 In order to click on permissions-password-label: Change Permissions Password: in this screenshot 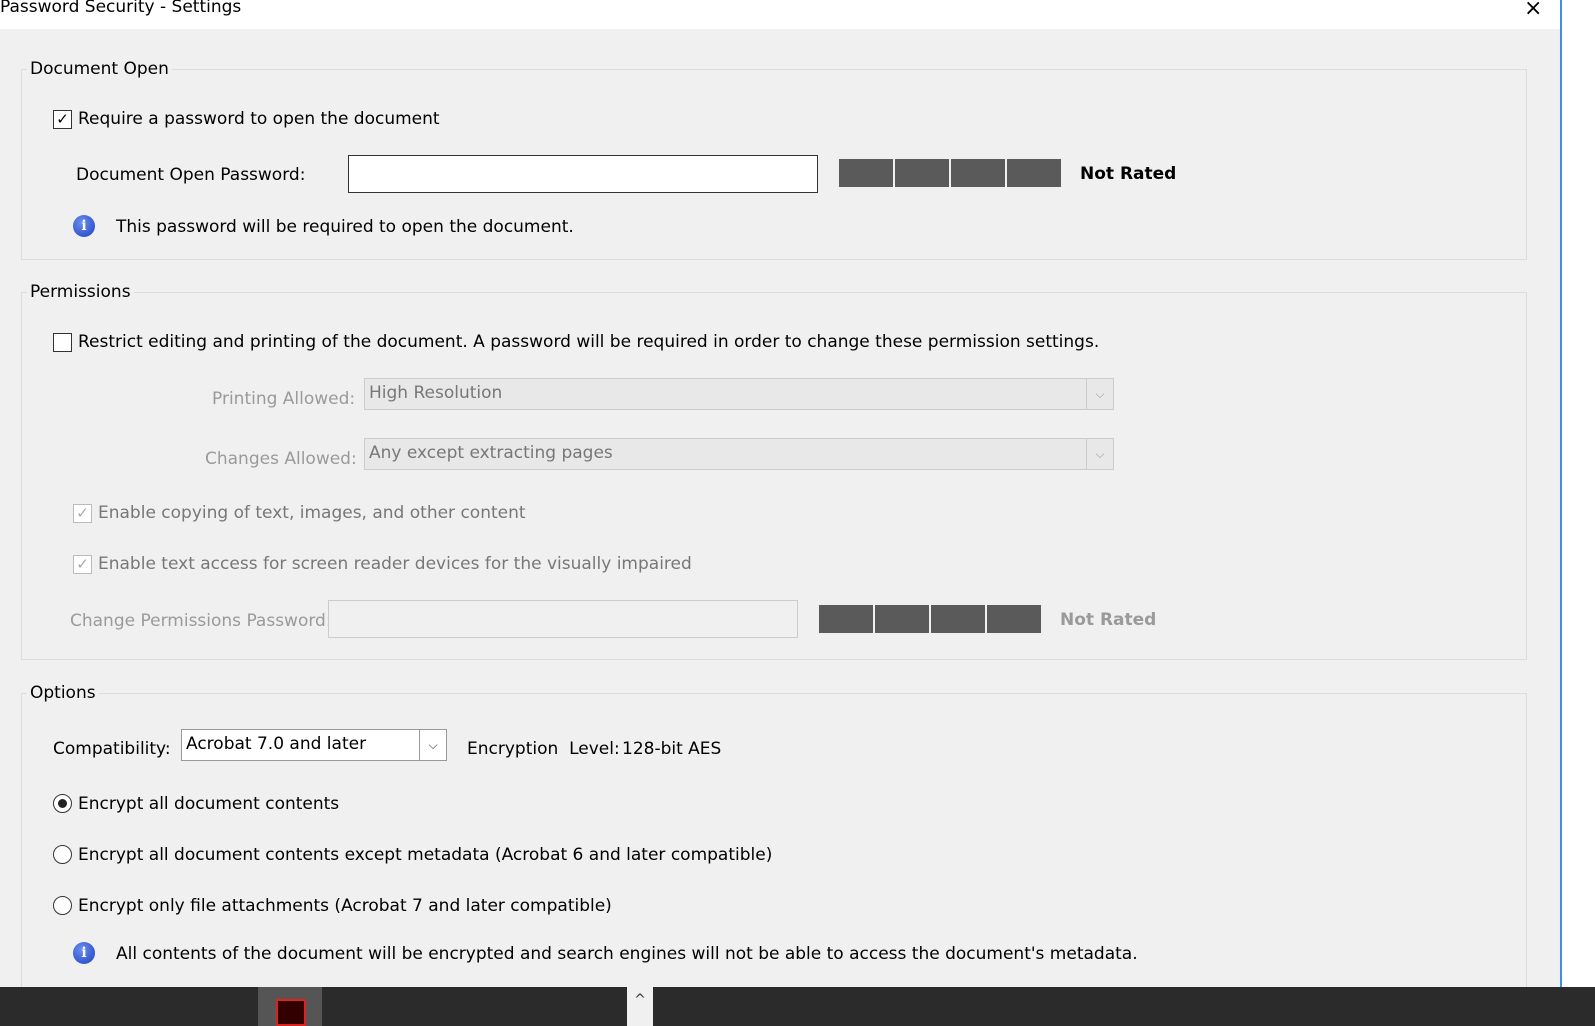, I will do `click(201, 621)`.